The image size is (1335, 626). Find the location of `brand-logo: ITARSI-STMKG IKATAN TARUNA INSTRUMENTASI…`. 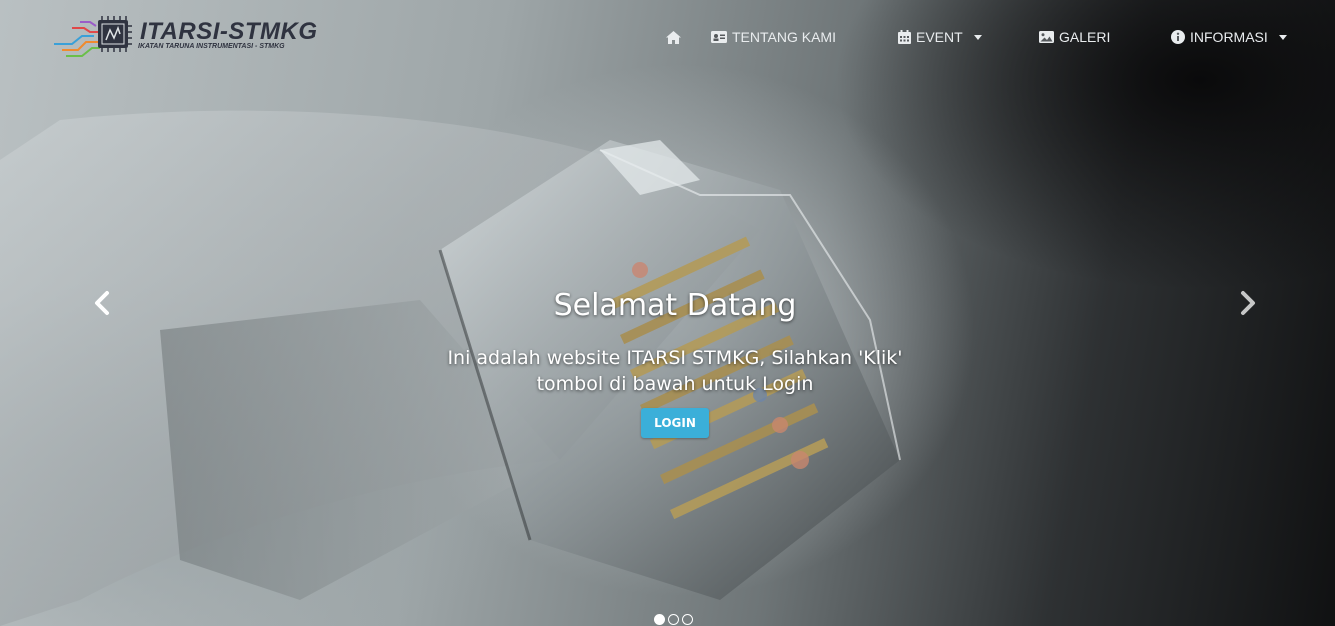

brand-logo: ITARSI-STMKG IKATAN TARUNA INSTRUMENTASI… is located at coordinates (189, 37).